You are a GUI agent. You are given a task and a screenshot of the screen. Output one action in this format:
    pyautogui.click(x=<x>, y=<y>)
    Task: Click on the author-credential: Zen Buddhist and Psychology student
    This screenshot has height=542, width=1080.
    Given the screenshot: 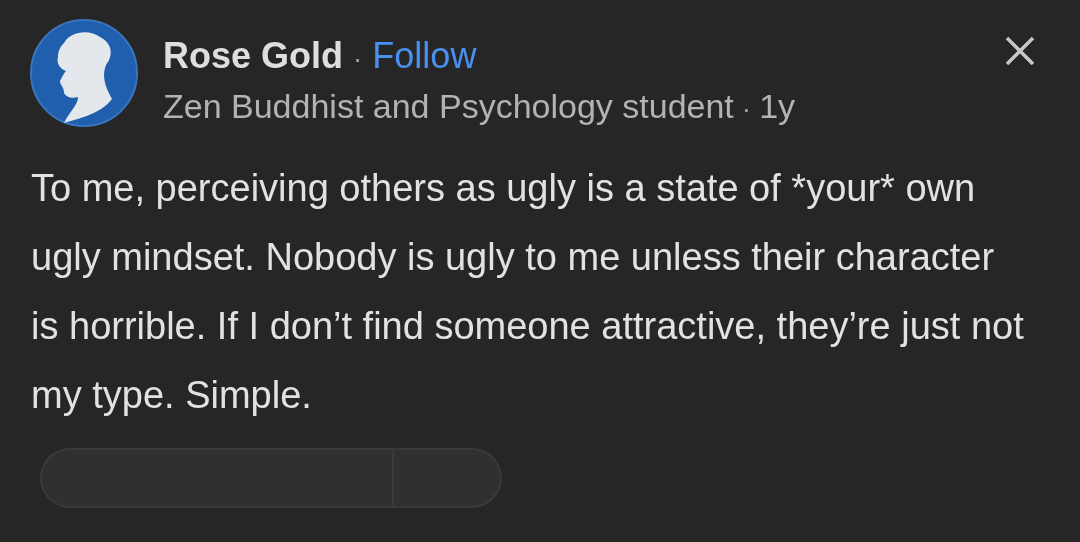 What is the action you would take?
    pyautogui.click(x=448, y=106)
    